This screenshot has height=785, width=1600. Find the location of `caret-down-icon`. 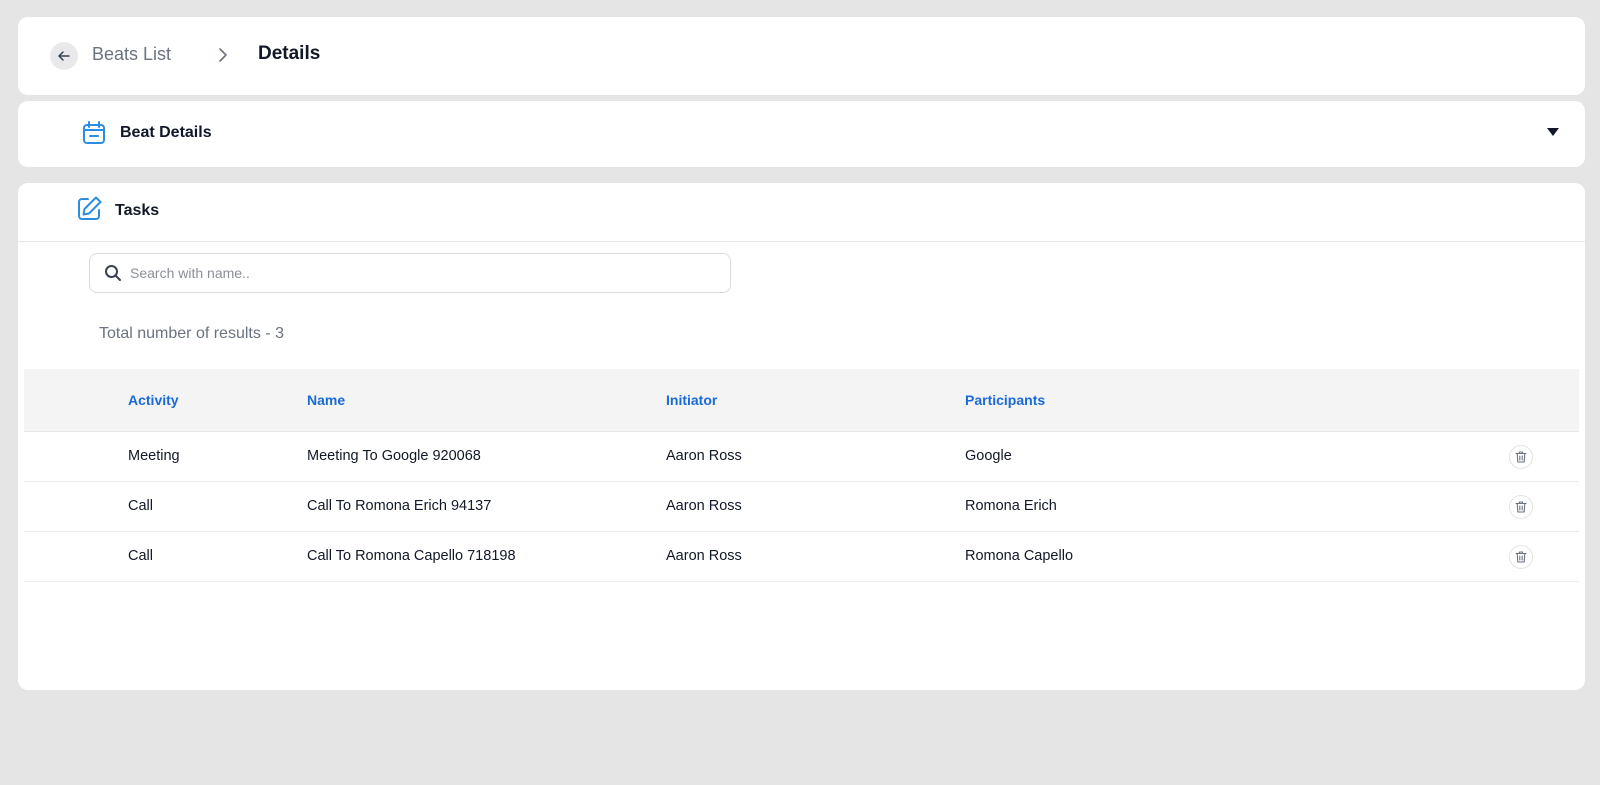

caret-down-icon is located at coordinates (1553, 132).